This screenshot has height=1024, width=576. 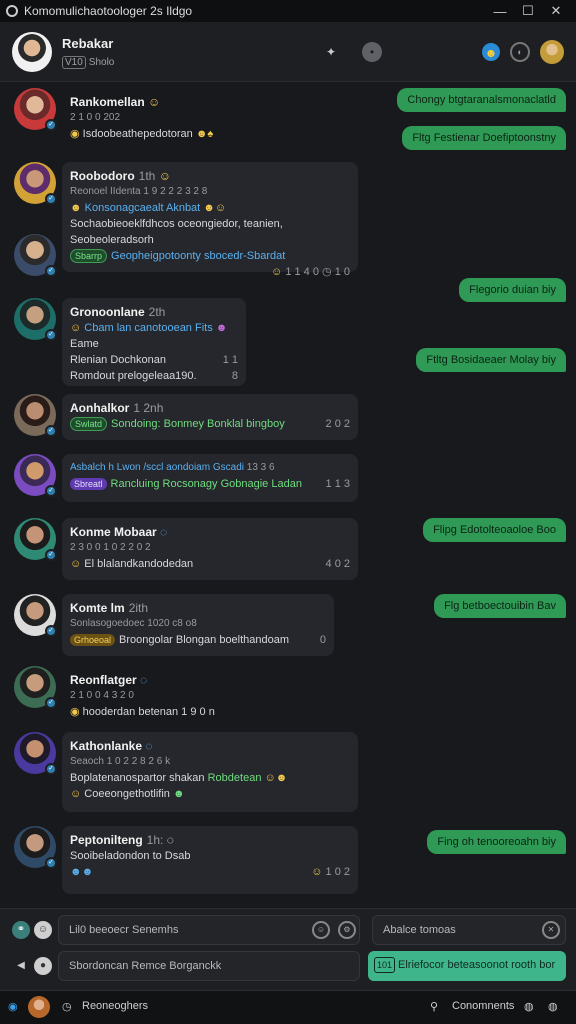 What do you see at coordinates (108, 11) in the screenshot?
I see `window-title: Komomulichaotoologer 2s Ildgo` at bounding box center [108, 11].